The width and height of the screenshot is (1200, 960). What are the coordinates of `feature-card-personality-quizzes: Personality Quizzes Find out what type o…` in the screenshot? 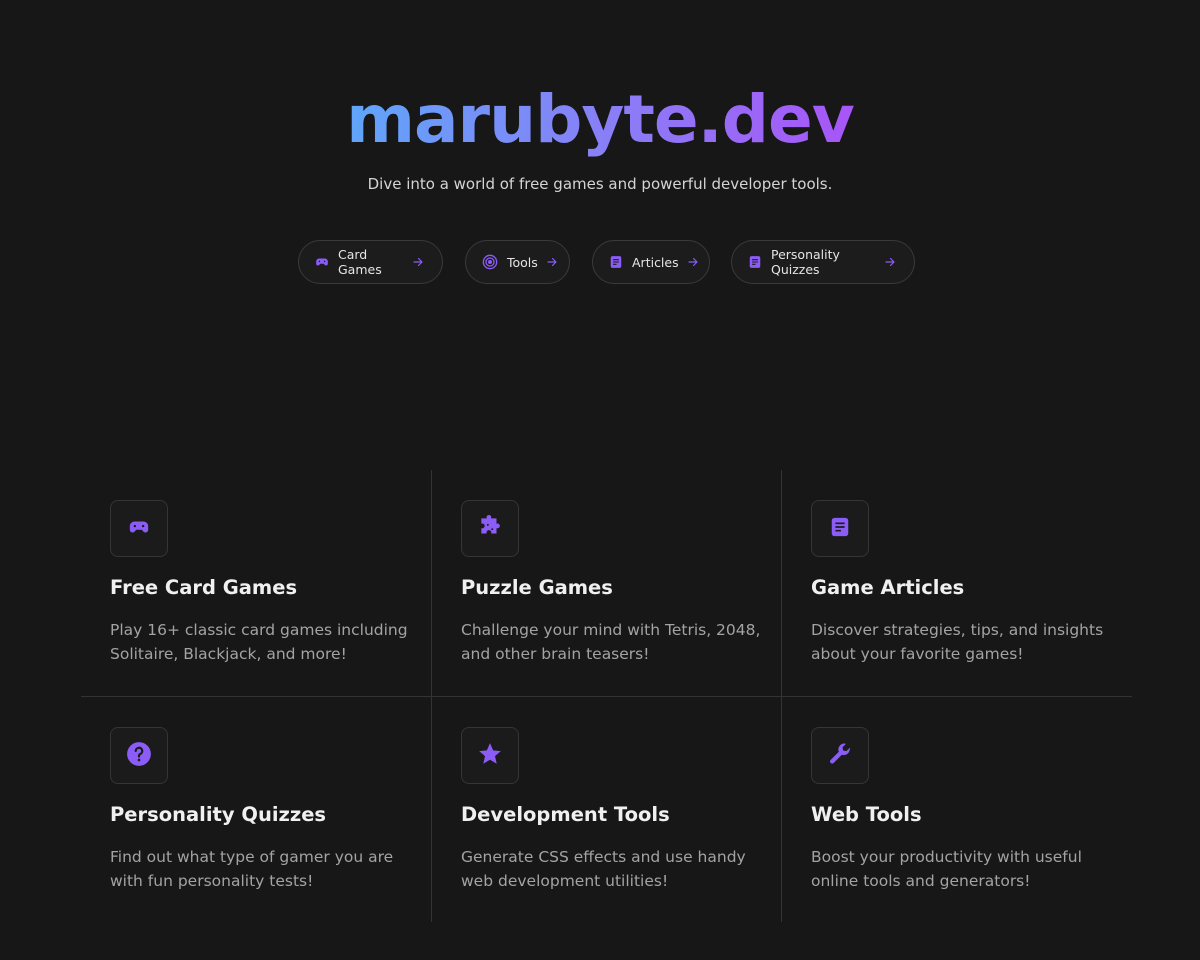 It's located at (256, 810).